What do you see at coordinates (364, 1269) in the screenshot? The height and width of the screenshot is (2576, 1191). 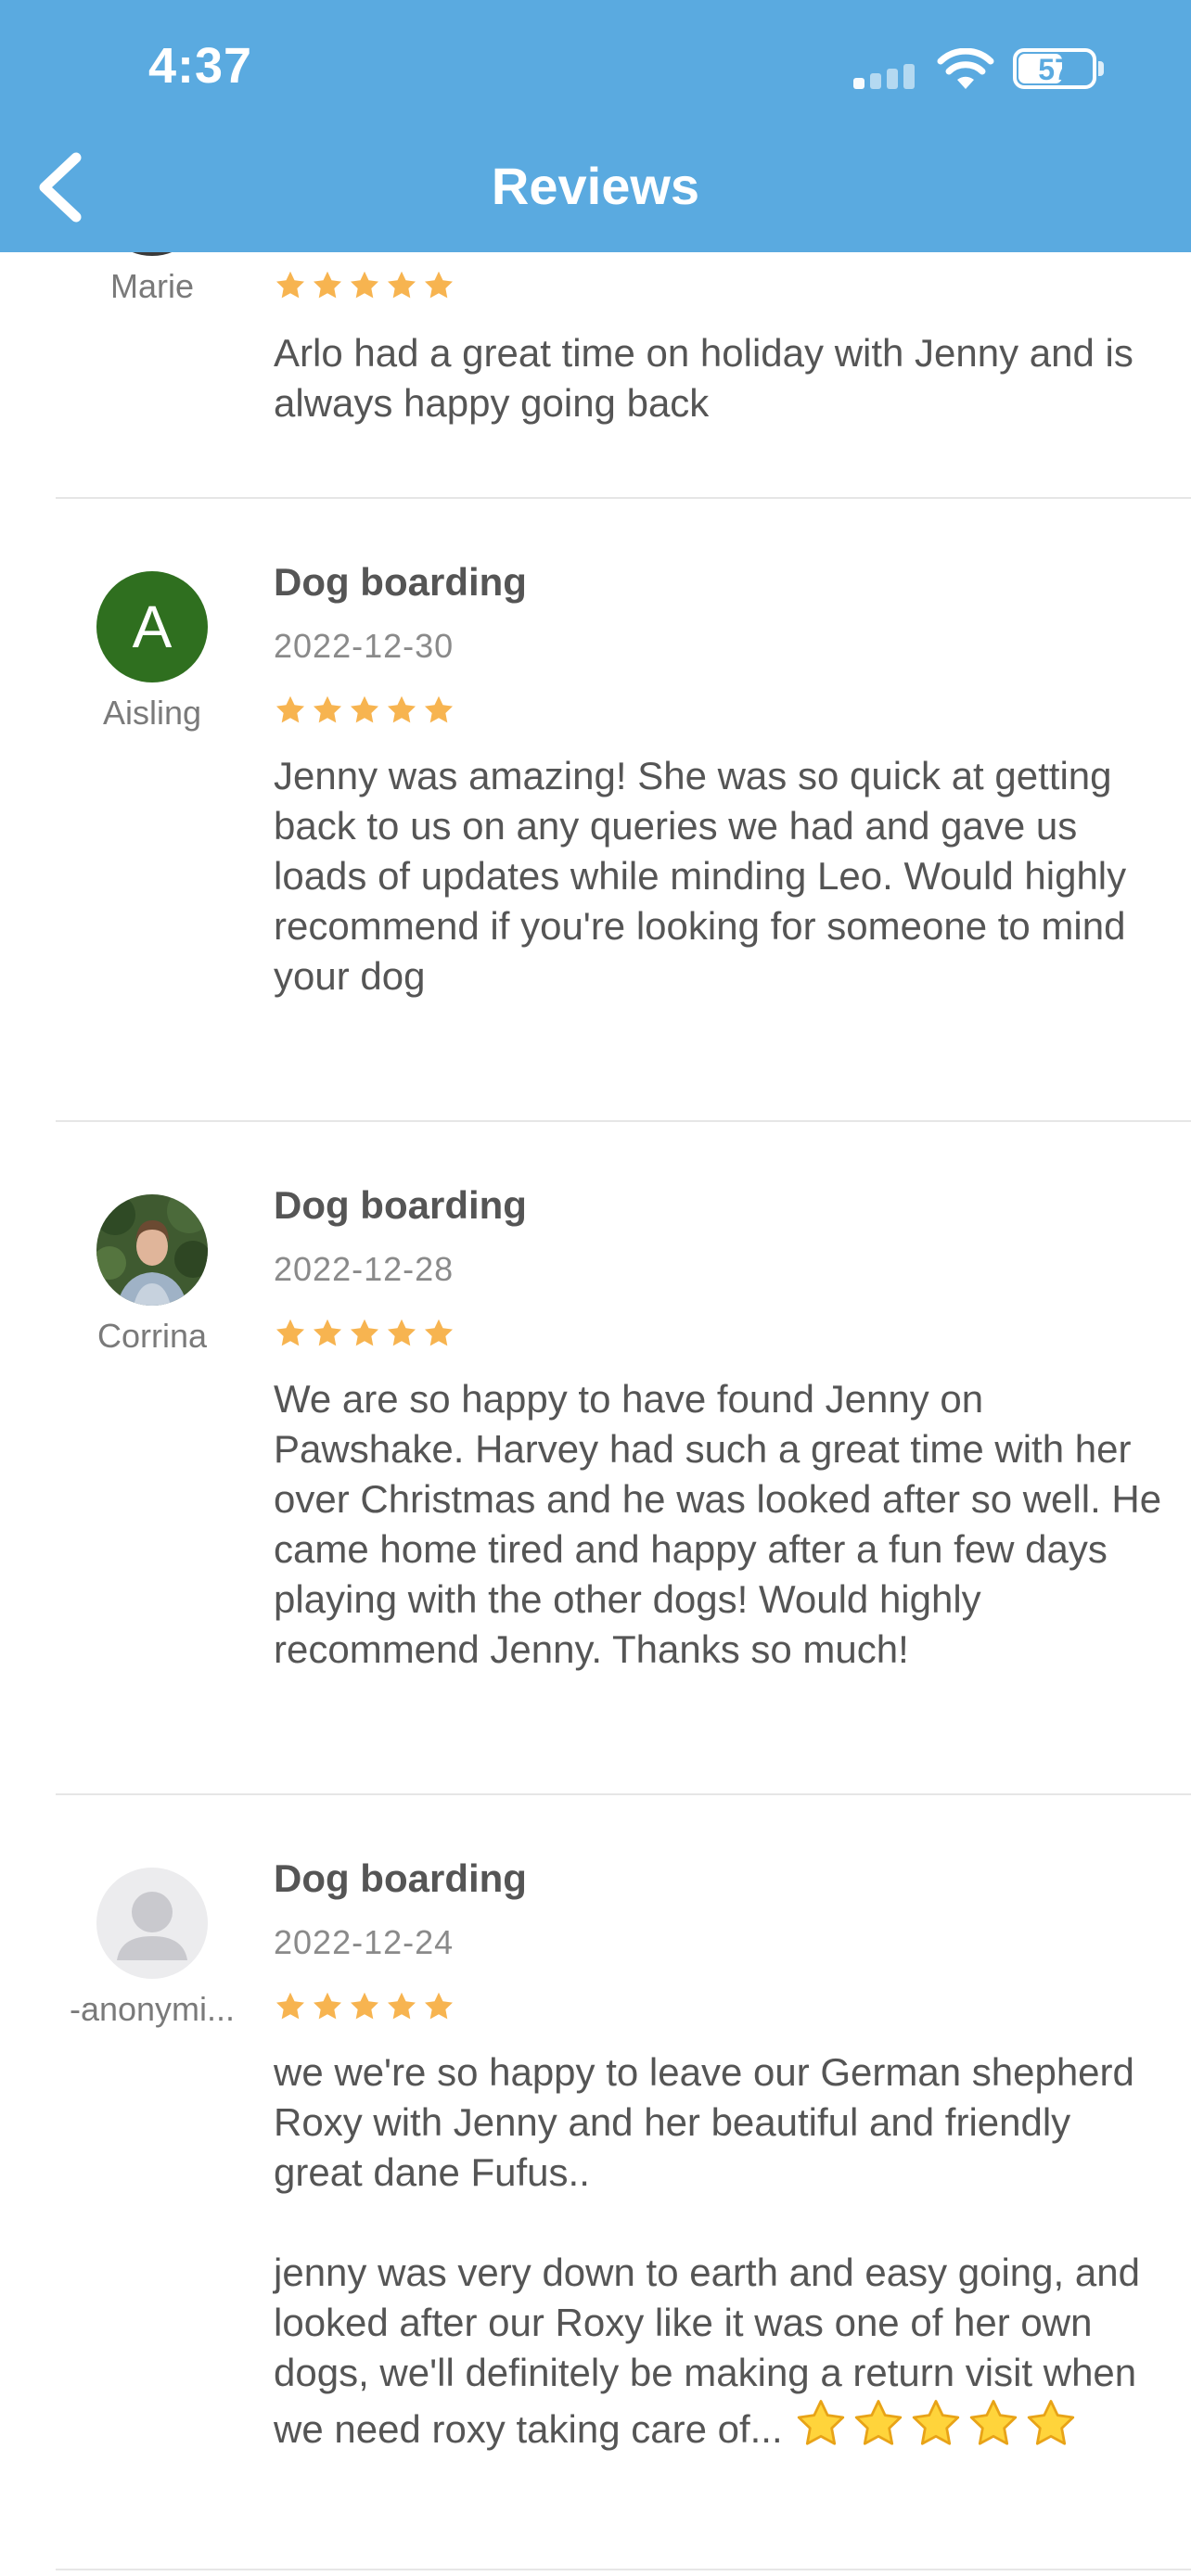 I see `review-date: 2022-12-28` at bounding box center [364, 1269].